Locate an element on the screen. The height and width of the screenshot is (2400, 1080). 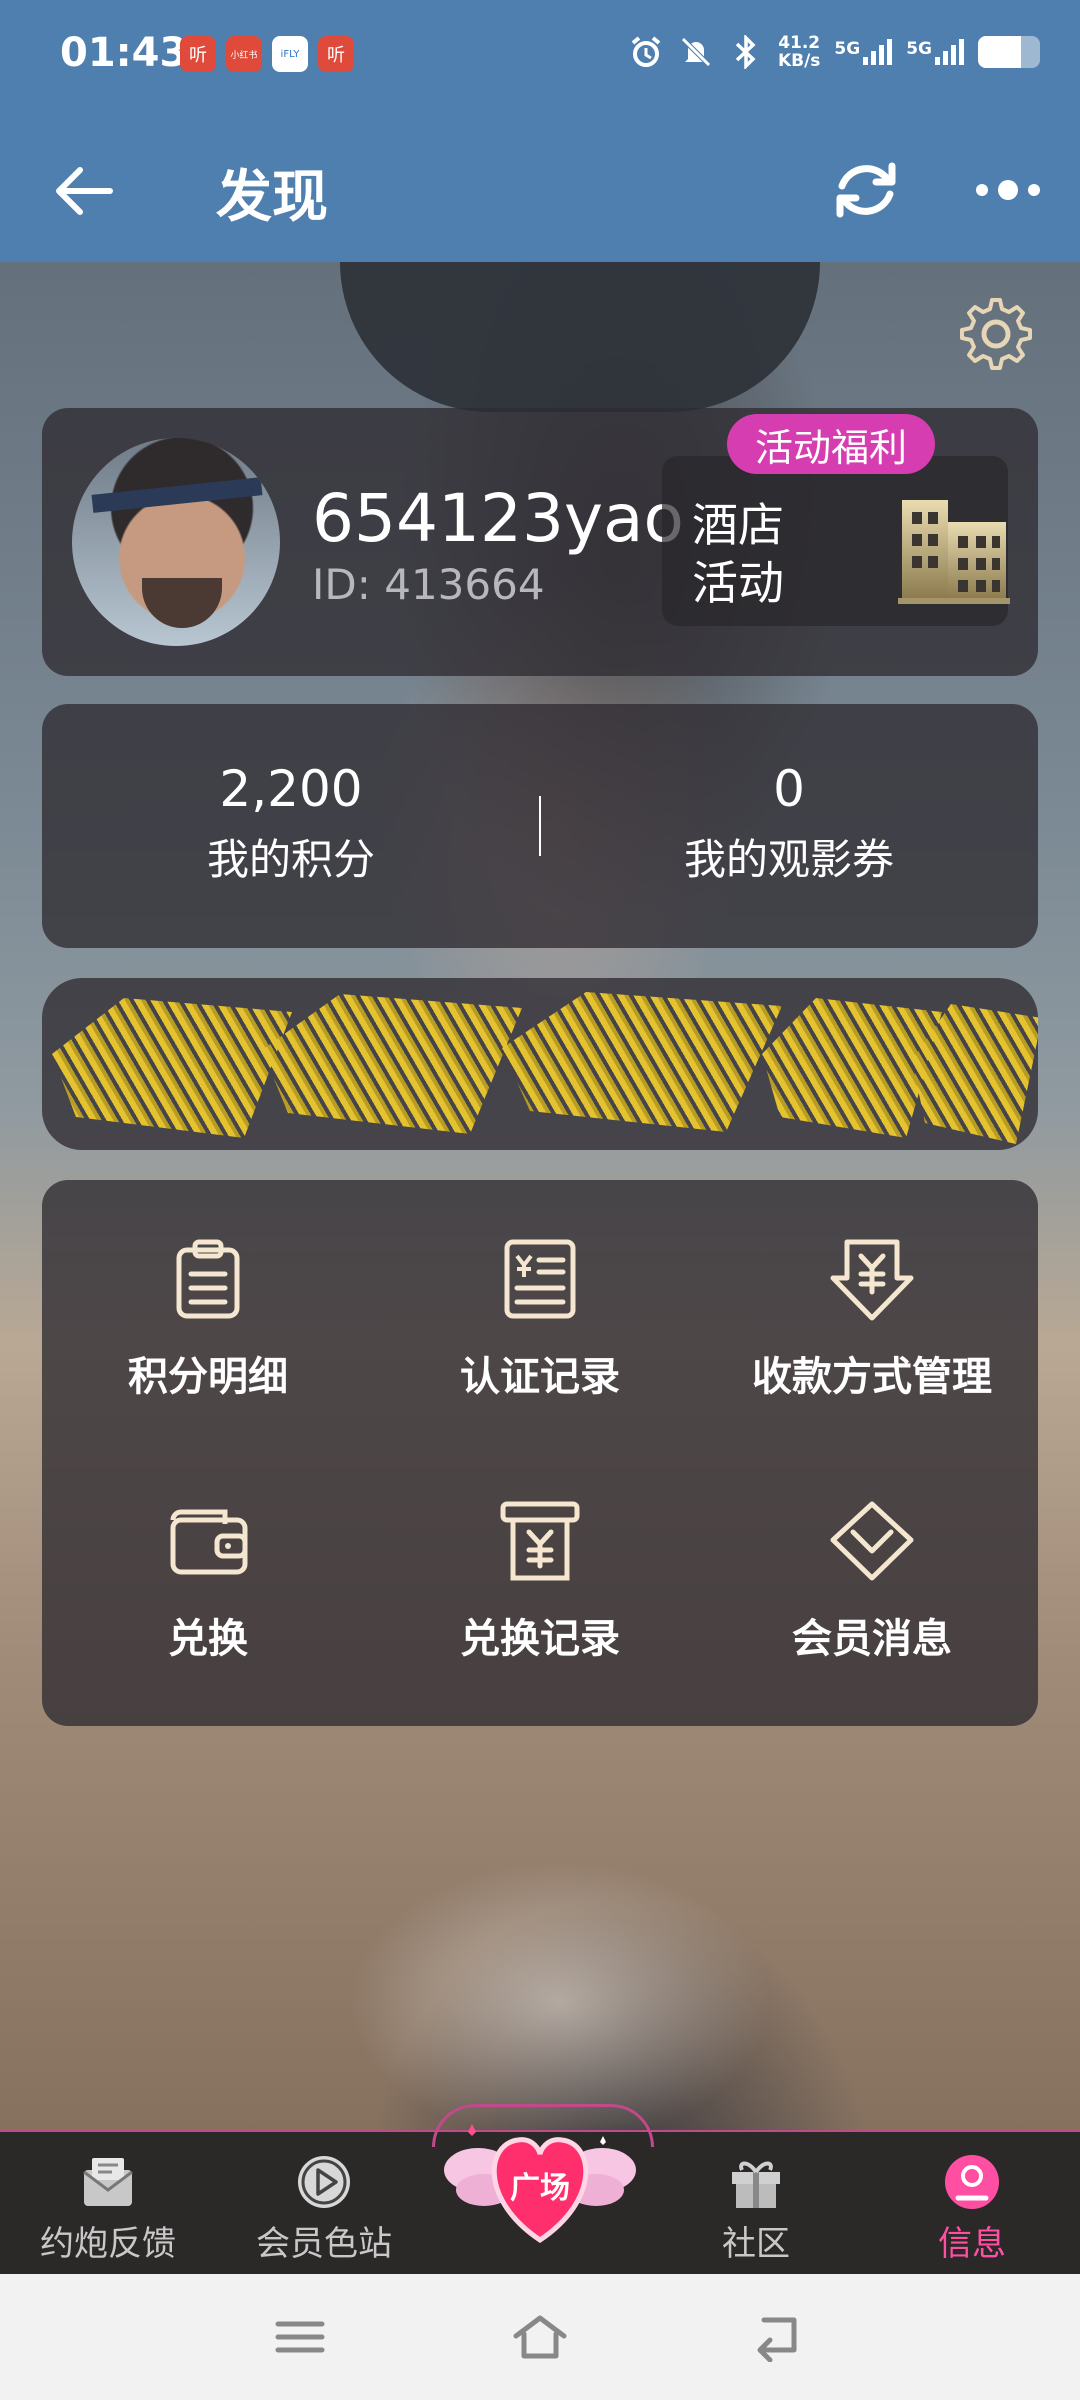
notification-xiaohongshu-icon: 小红书 is located at coordinates (244, 54).